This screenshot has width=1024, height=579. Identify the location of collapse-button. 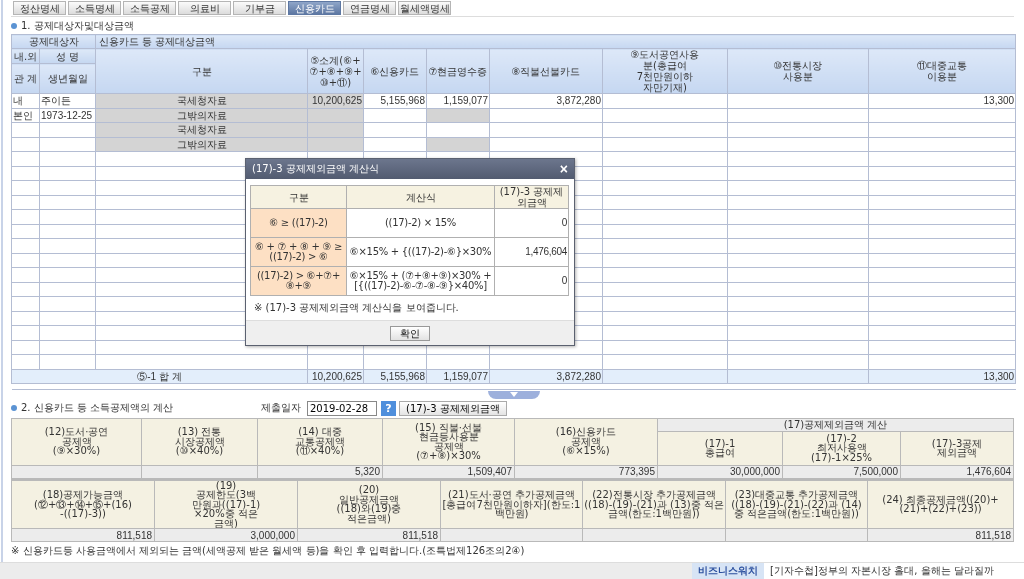
(514, 394).